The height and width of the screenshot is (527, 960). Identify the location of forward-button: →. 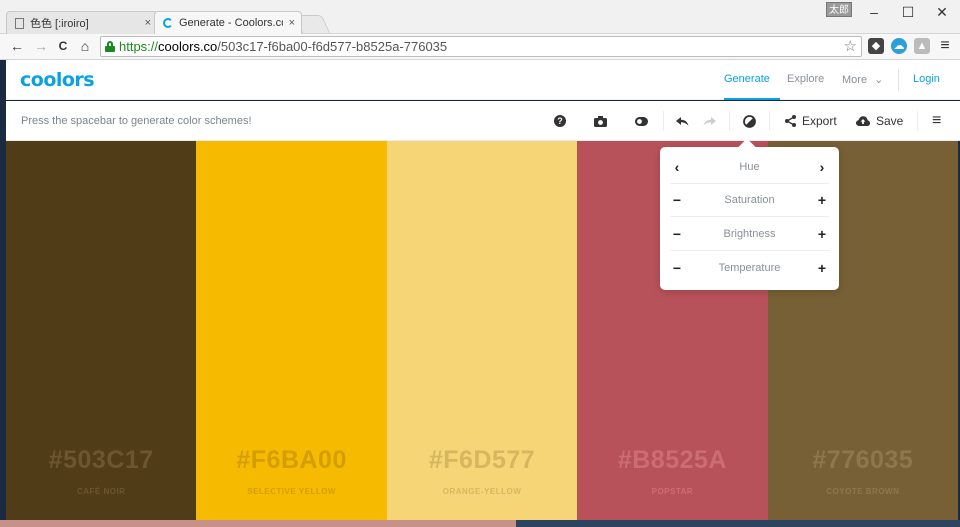
(41, 46).